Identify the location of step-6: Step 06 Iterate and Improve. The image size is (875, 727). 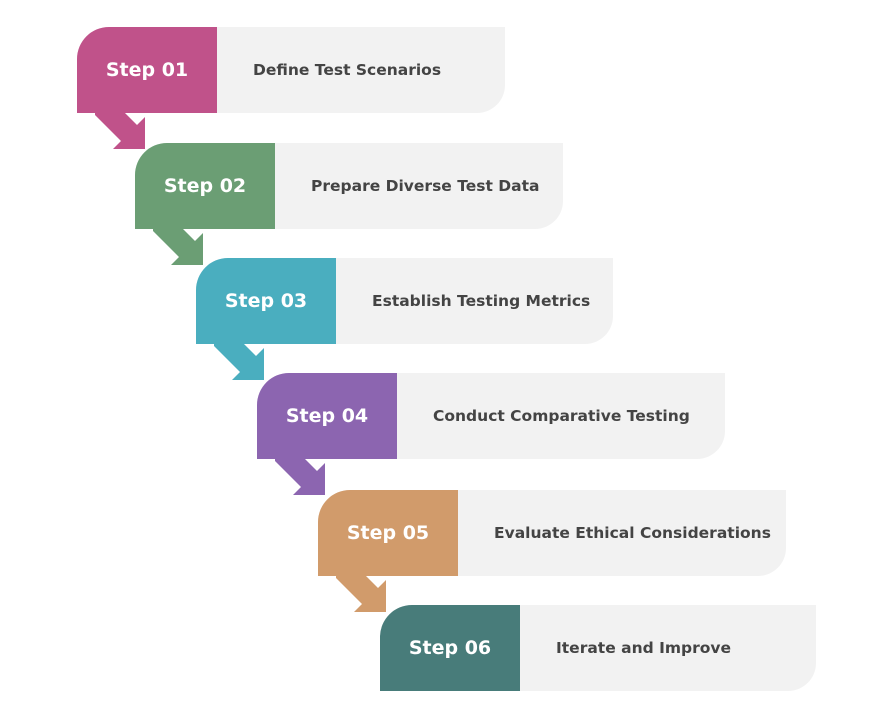
(598, 648).